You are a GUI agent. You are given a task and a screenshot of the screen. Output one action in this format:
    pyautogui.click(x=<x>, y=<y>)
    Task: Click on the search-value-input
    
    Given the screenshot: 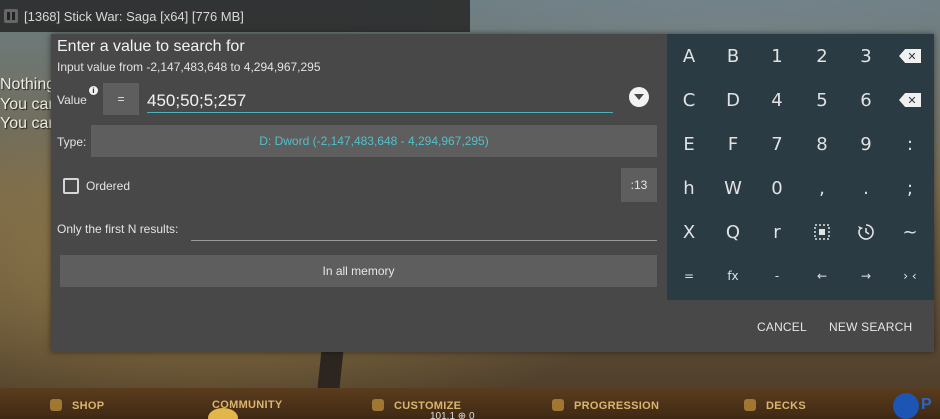 What is the action you would take?
    pyautogui.click(x=380, y=98)
    